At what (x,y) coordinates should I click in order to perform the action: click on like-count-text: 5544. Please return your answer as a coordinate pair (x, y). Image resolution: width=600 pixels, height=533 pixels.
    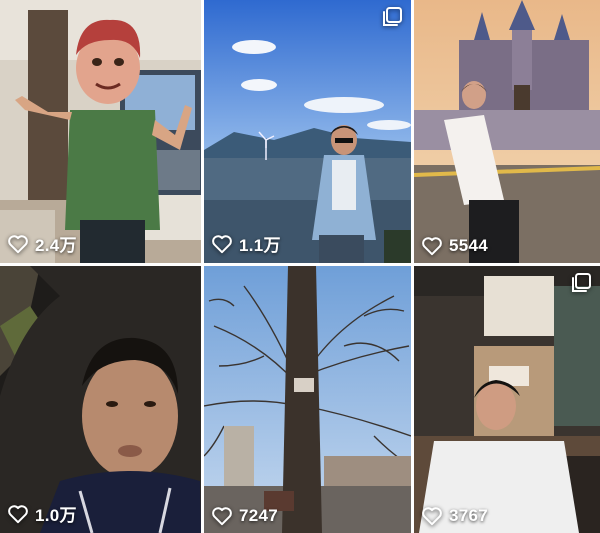
    Looking at the image, I should click on (469, 245).